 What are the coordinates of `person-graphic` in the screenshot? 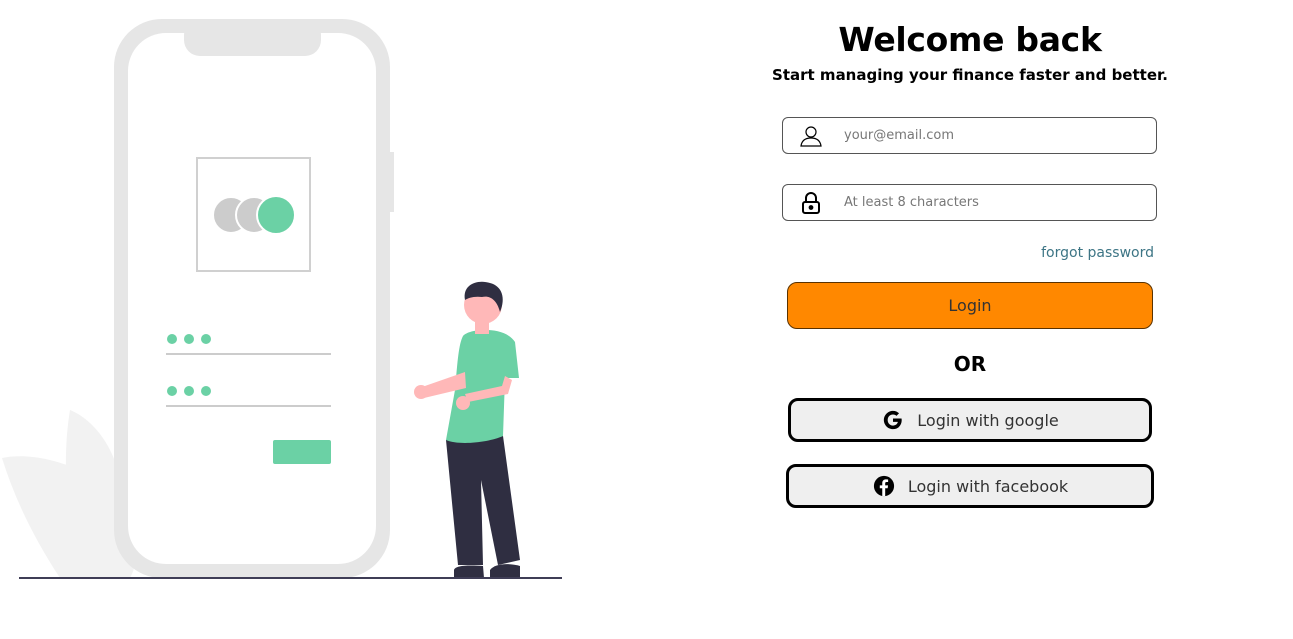 It's located at (467, 429).